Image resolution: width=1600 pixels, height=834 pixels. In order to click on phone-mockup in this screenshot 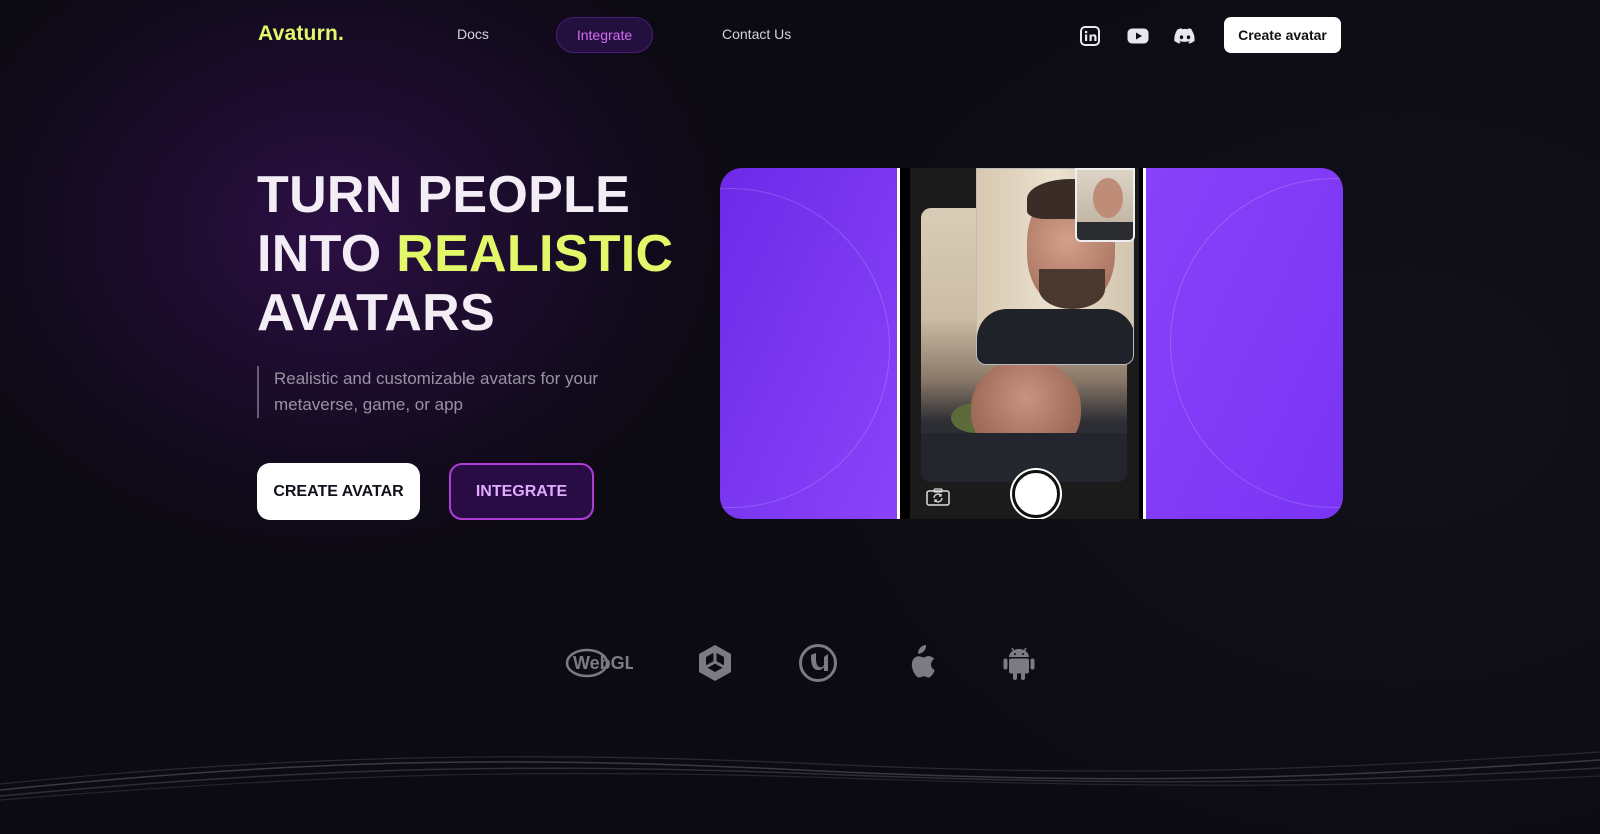, I will do `click(1021, 343)`.